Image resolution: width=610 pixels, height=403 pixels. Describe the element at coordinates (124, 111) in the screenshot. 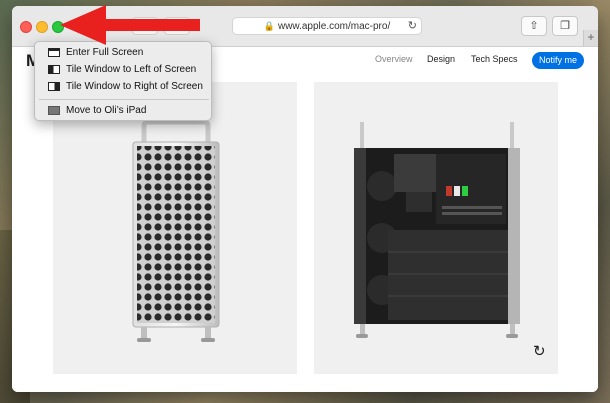

I see `menu-item-move-to-ipad: Move to Oli’s iPad` at that location.